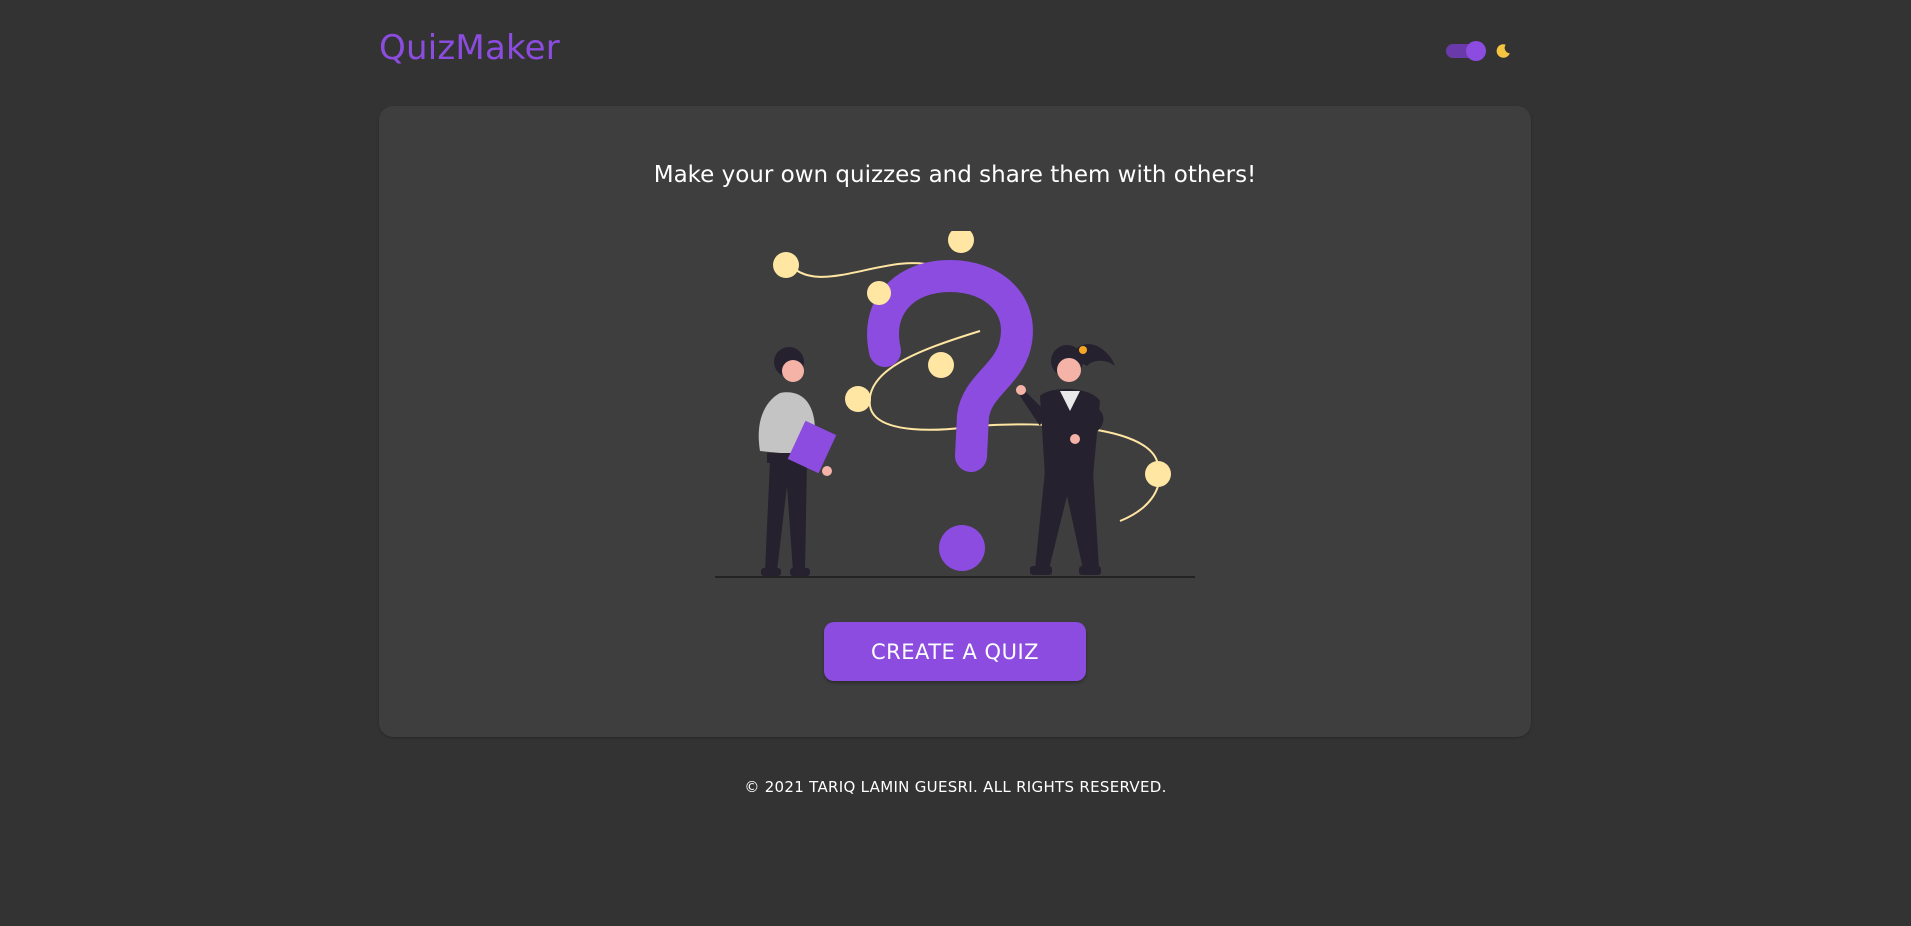 The image size is (1911, 926). I want to click on brand-logo: QuizMaker, so click(469, 48).